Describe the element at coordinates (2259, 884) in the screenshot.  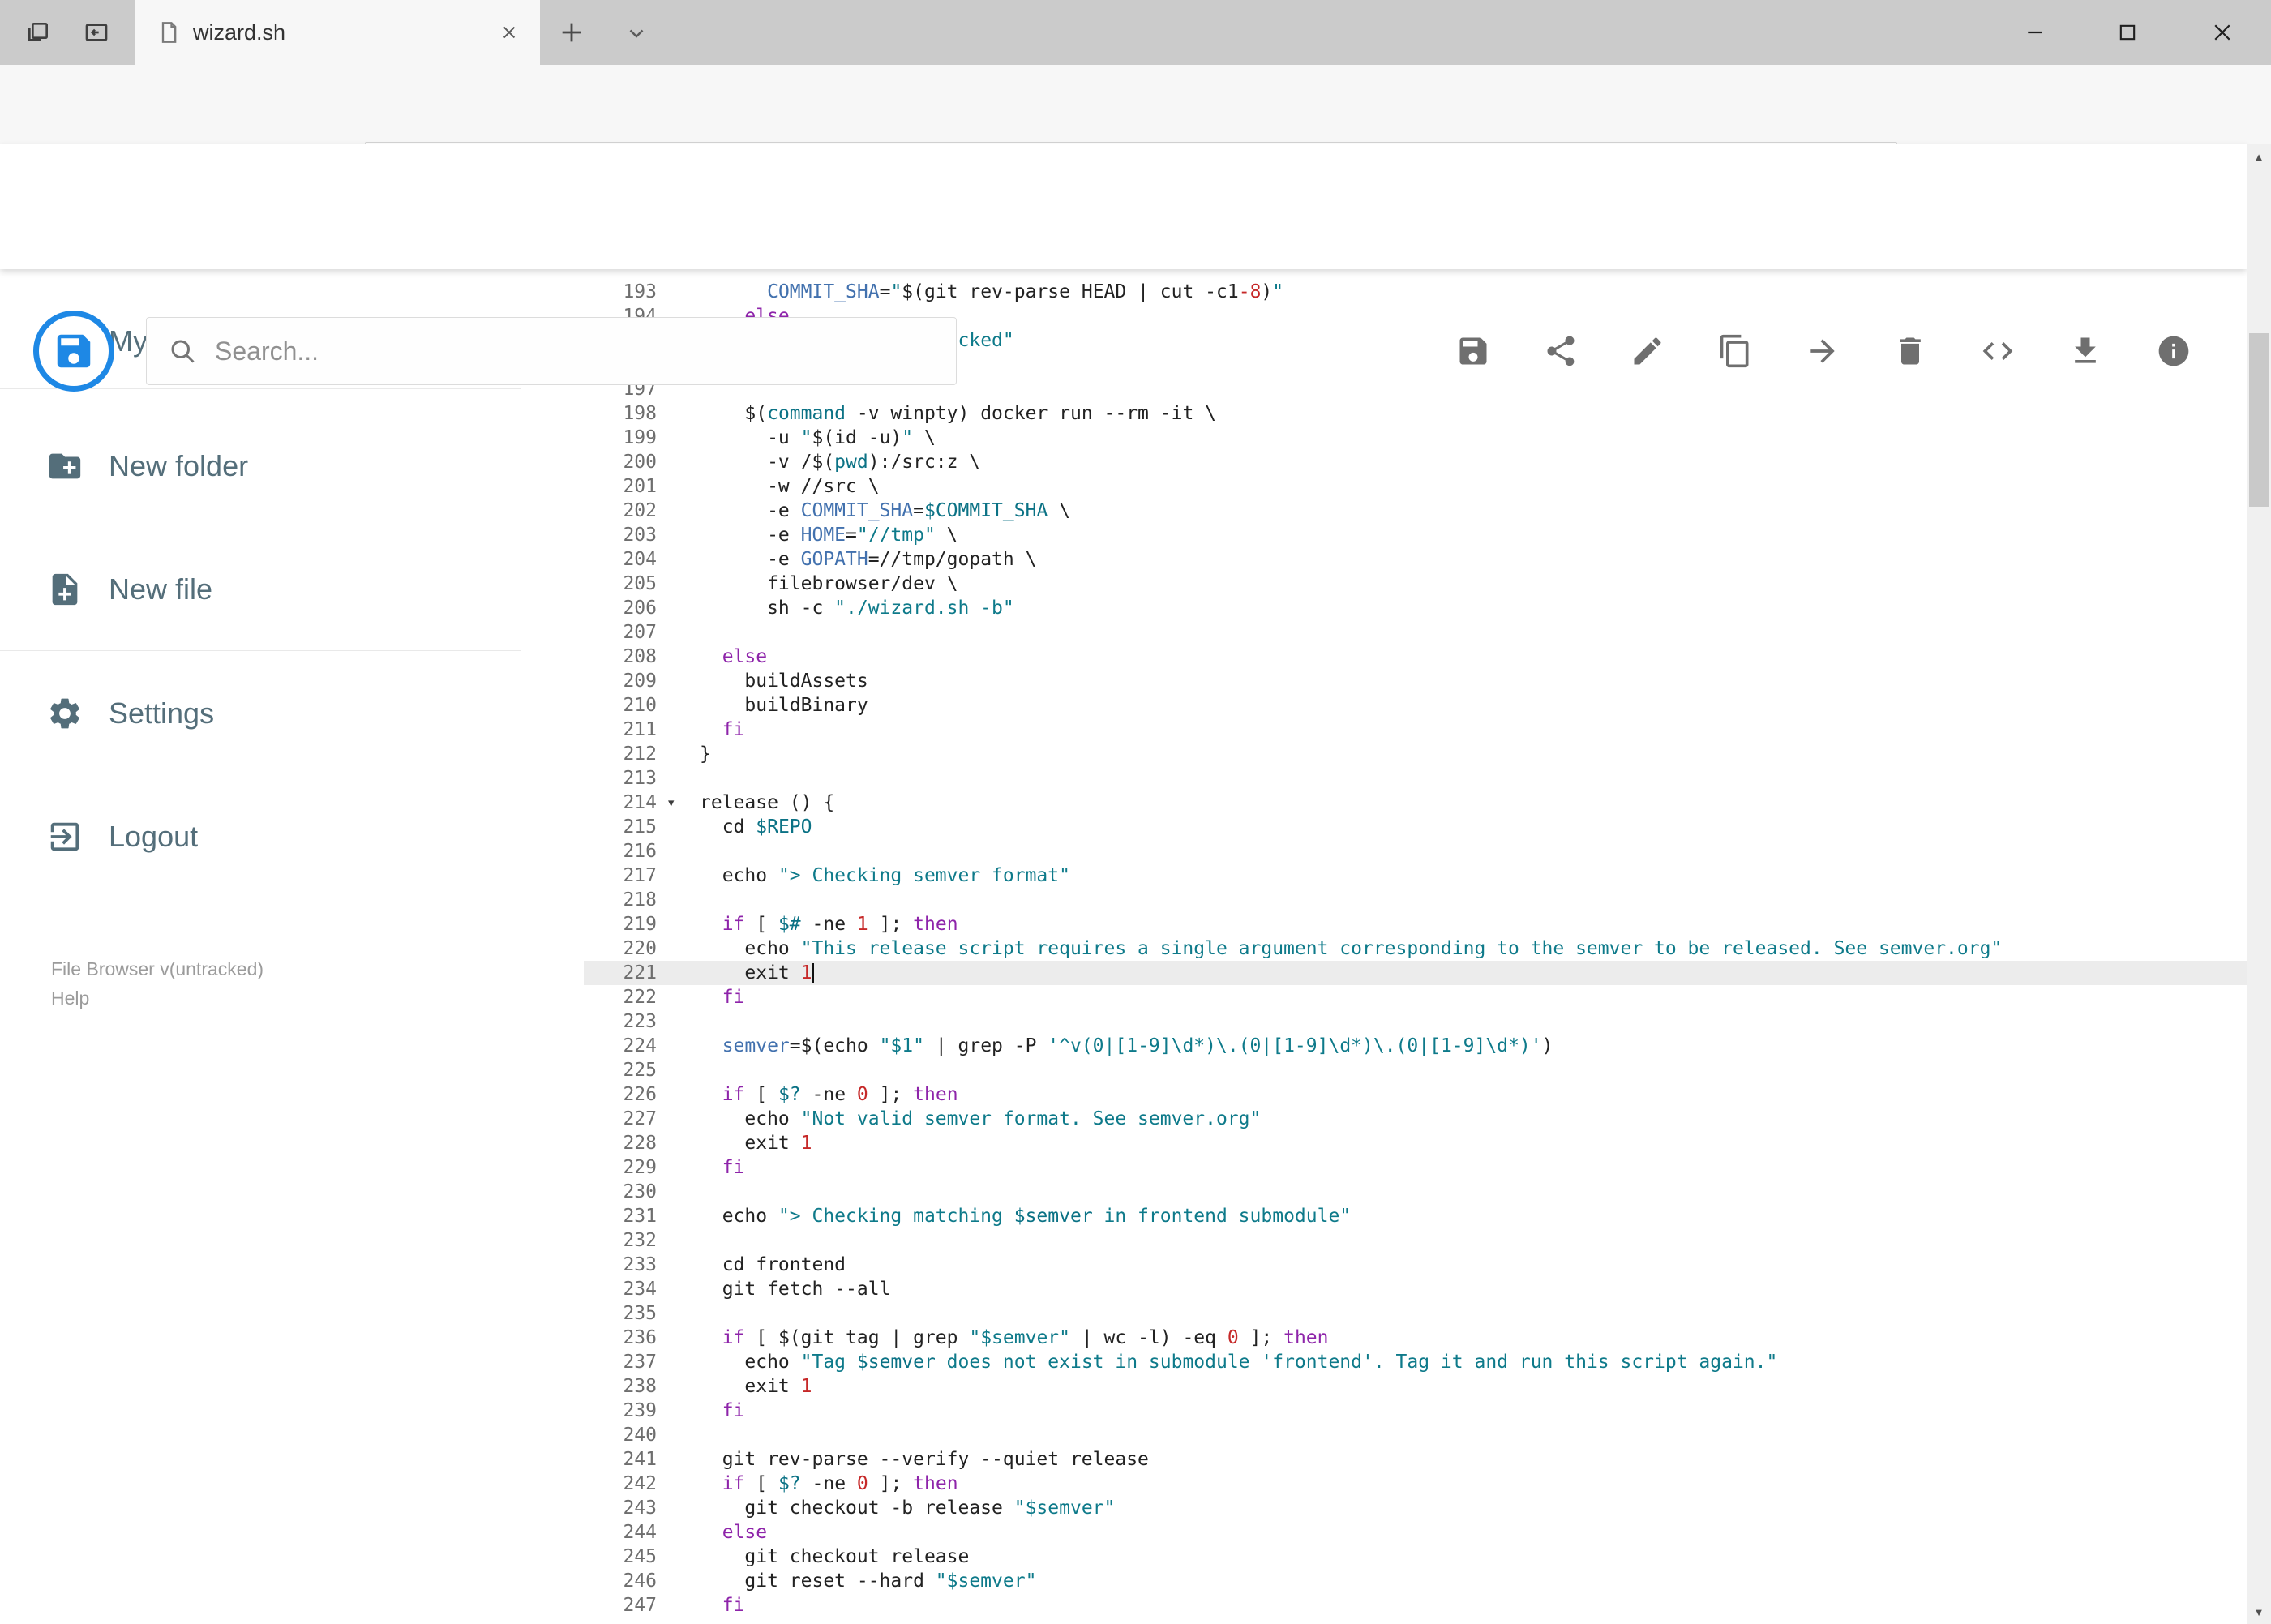
I see `page-scrollbar: ▲ ▼` at that location.